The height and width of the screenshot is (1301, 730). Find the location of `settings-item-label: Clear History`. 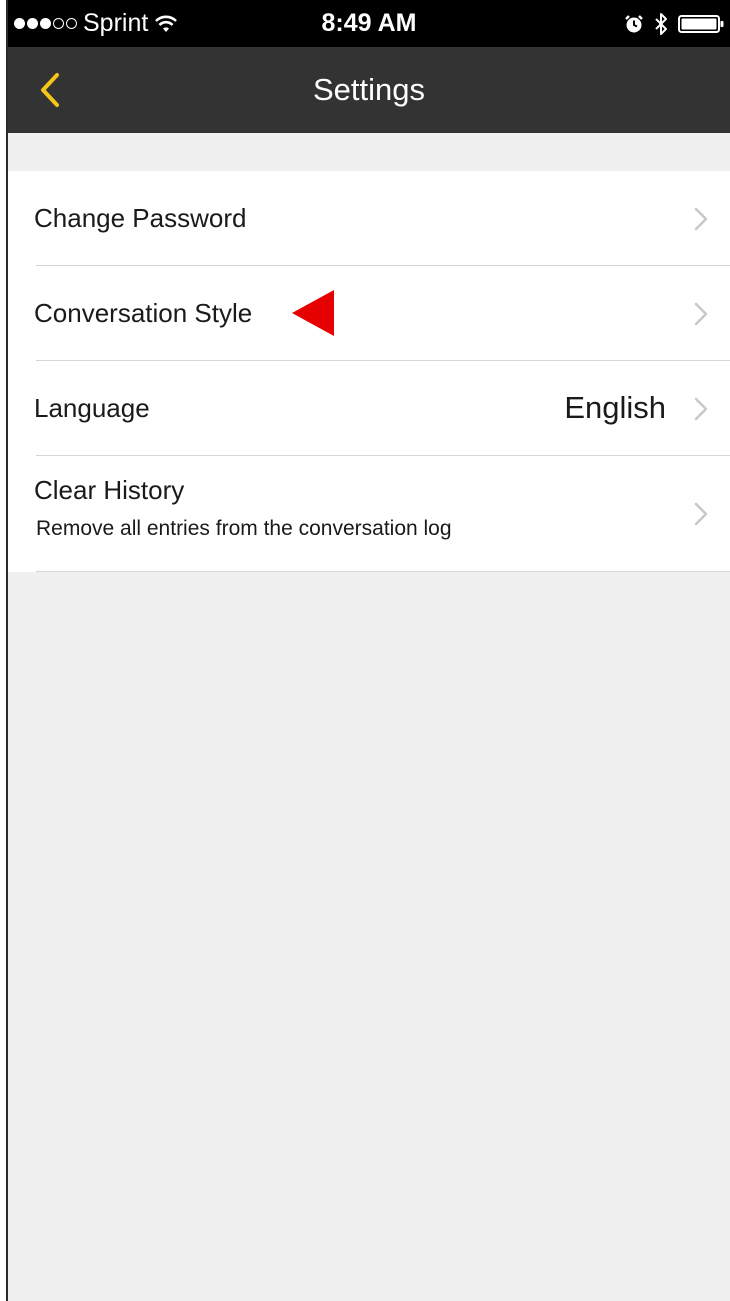

settings-item-label: Clear History is located at coordinates (109, 490).